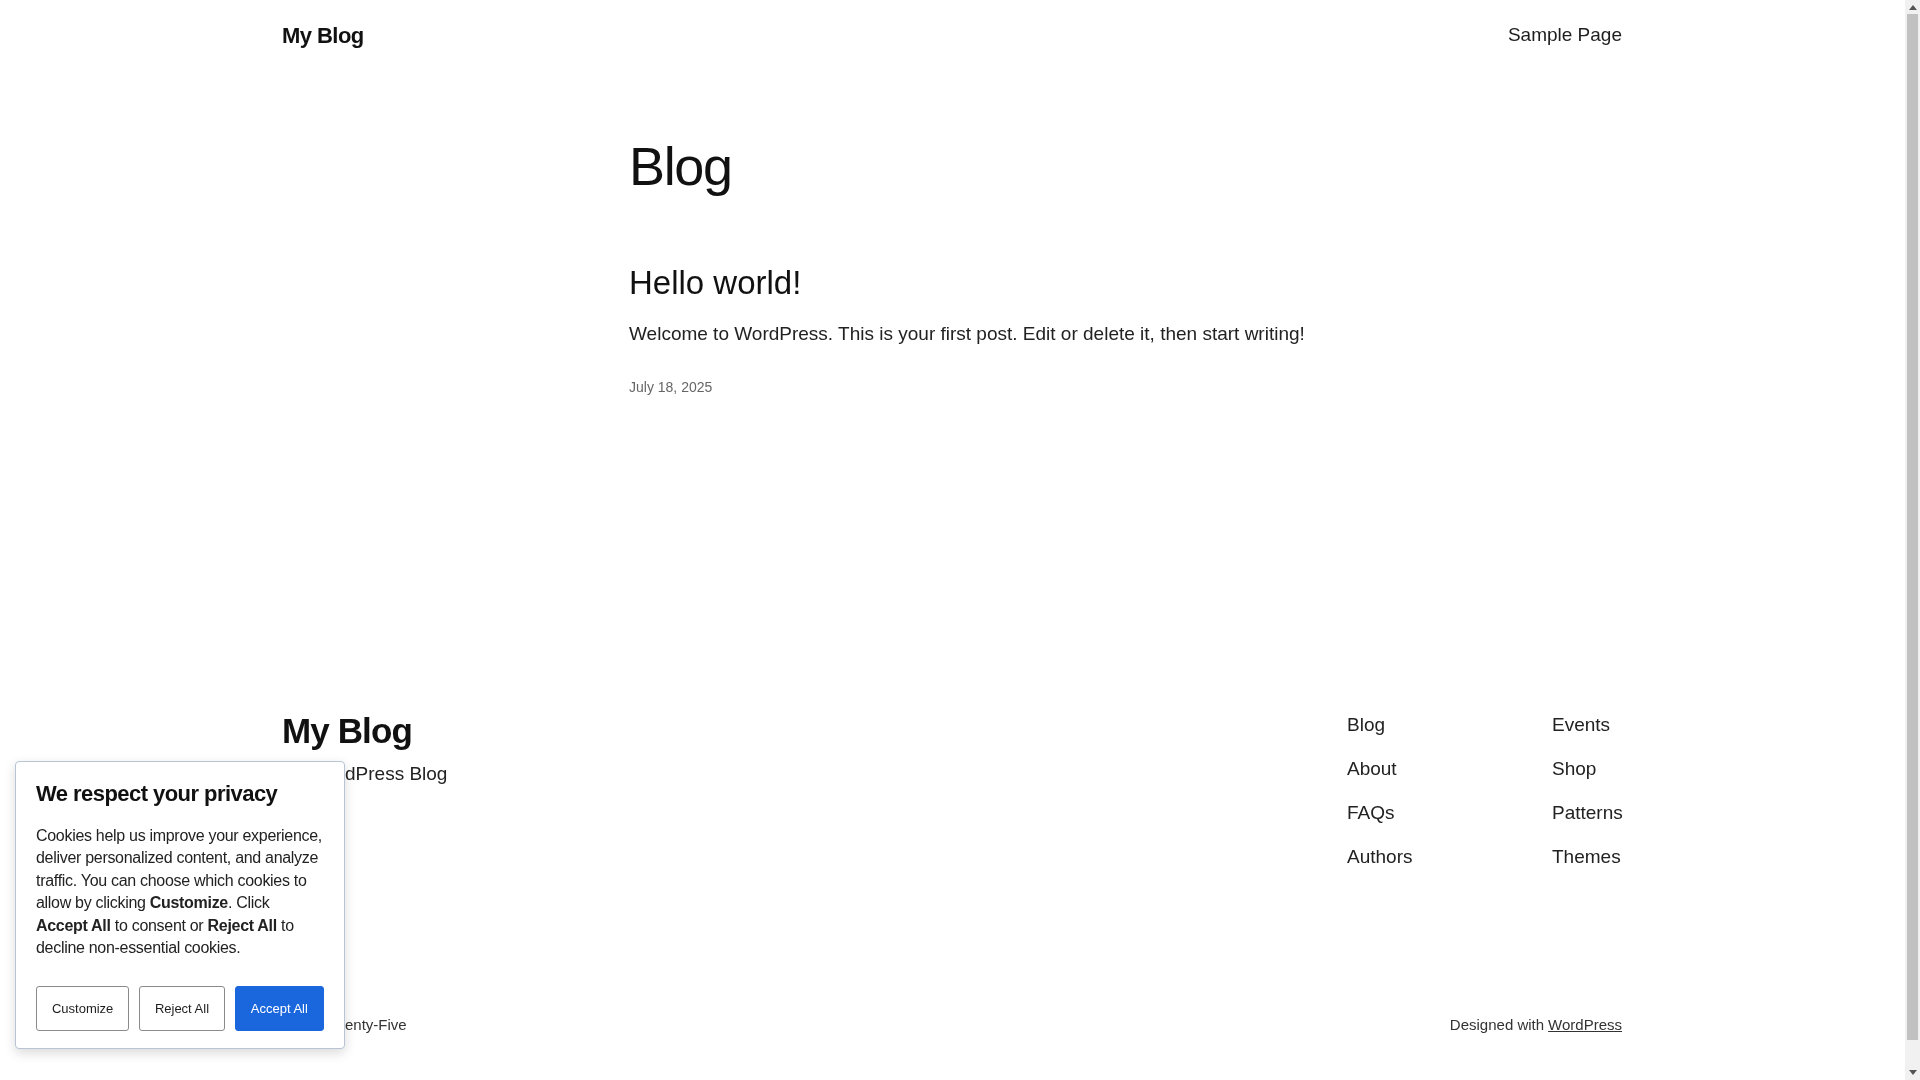  I want to click on footer-site-title: My Blog, so click(365, 731).